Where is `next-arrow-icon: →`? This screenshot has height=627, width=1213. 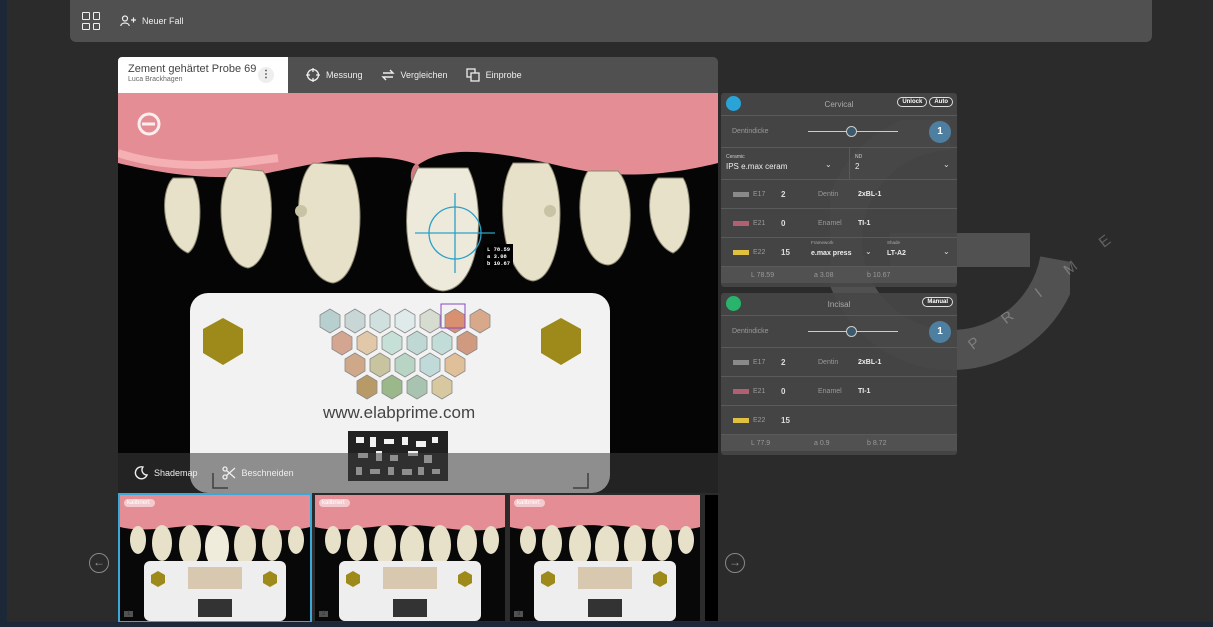
next-arrow-icon: → is located at coordinates (735, 563).